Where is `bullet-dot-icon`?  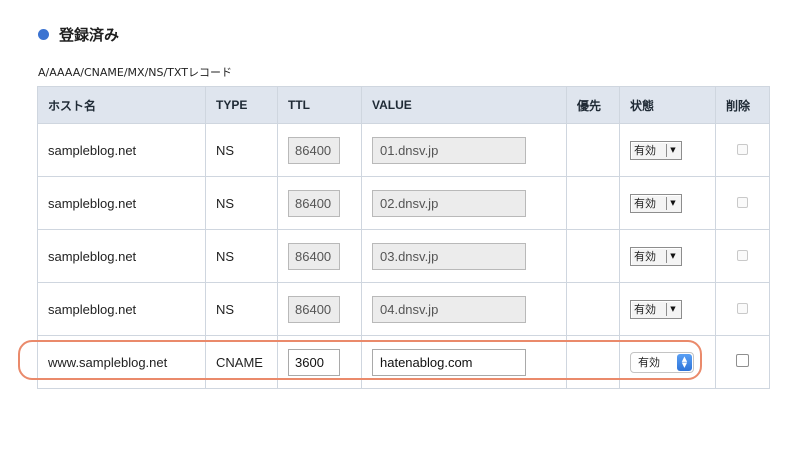 bullet-dot-icon is located at coordinates (43, 34).